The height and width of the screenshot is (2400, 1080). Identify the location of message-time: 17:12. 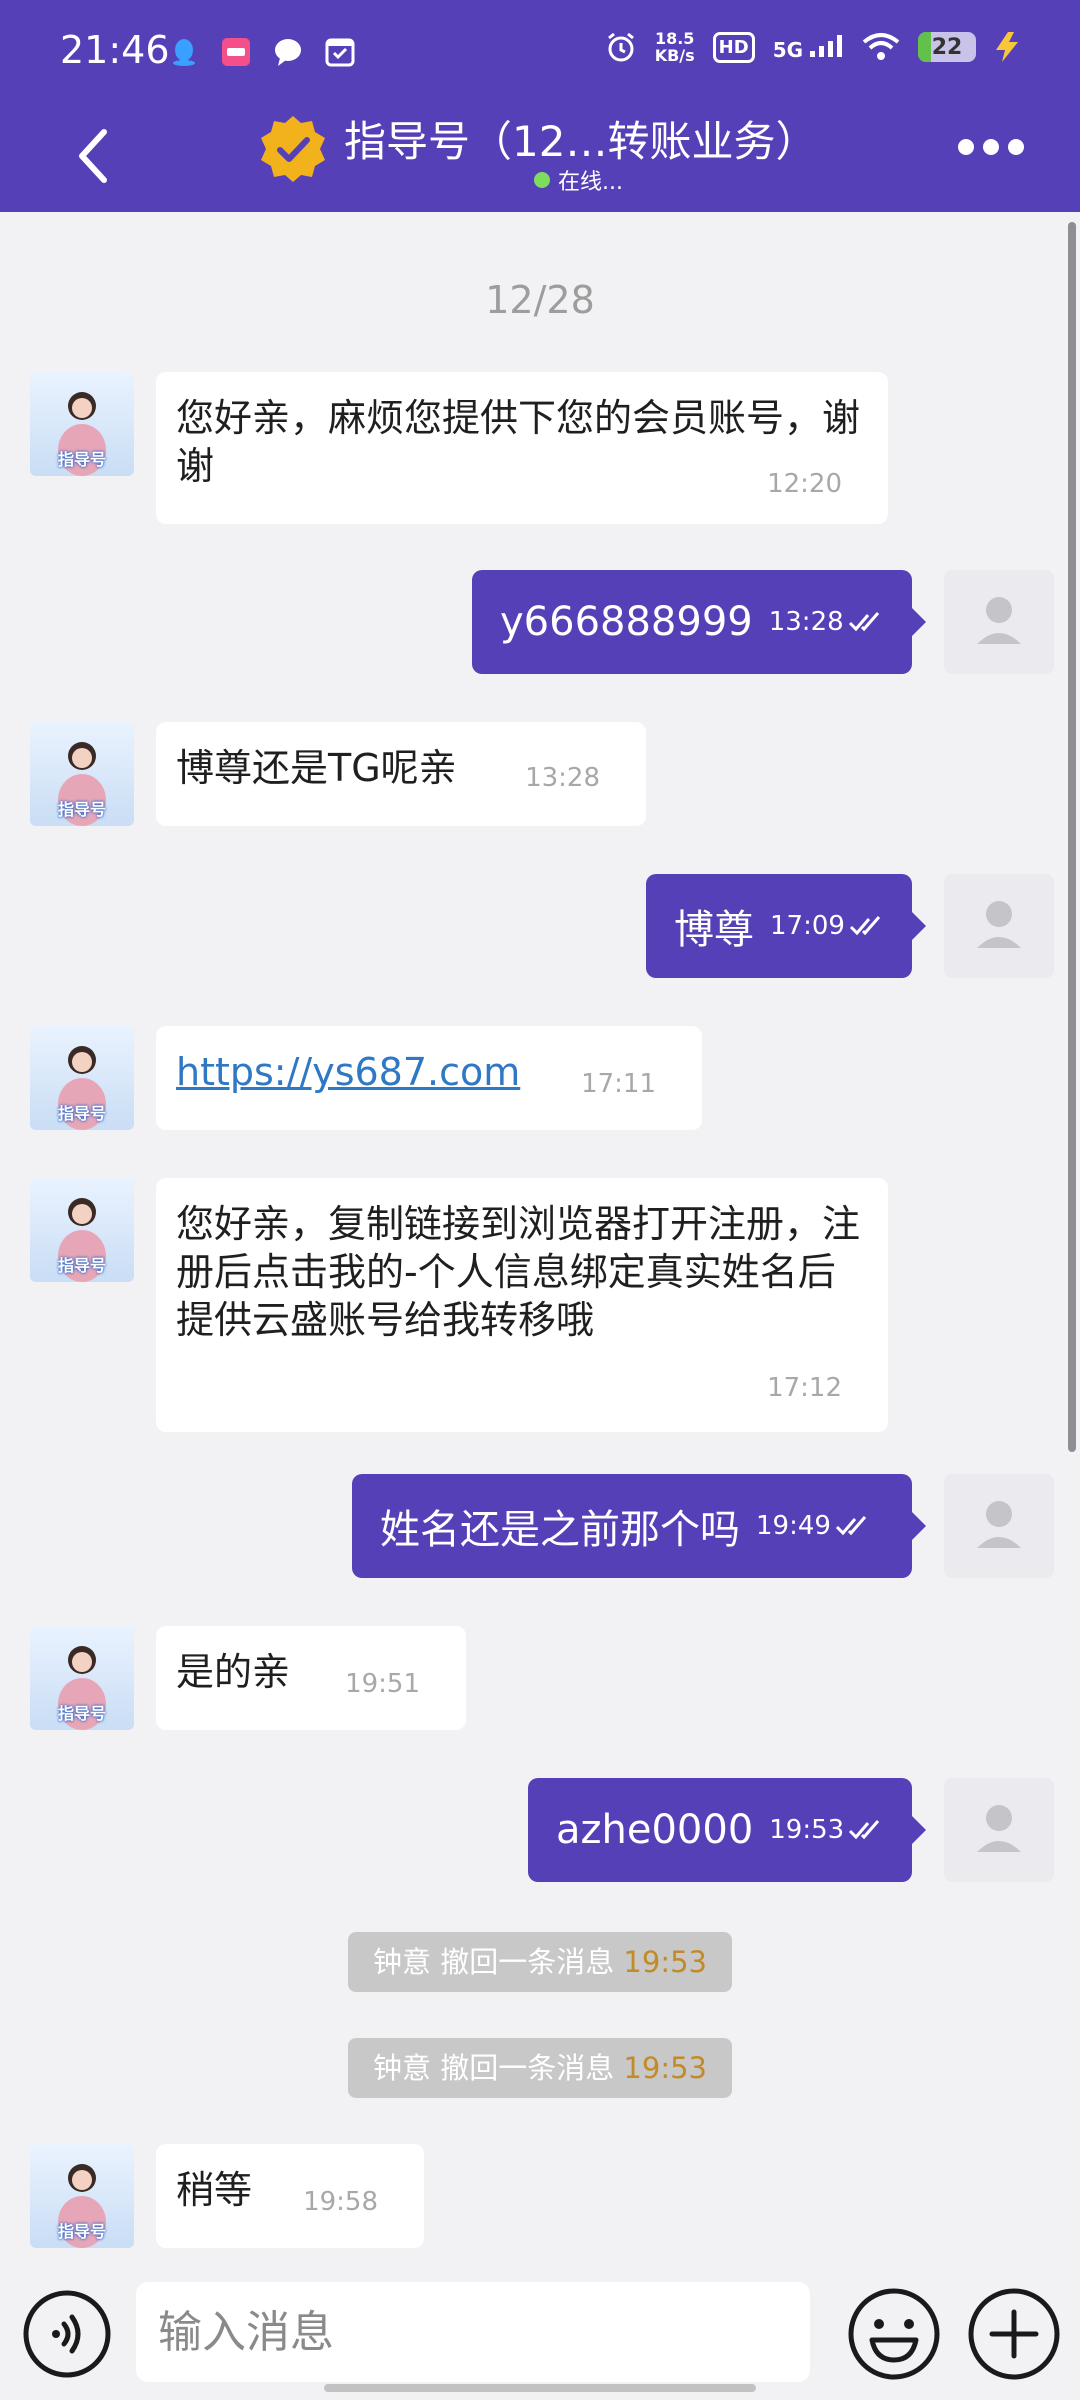
(804, 1388).